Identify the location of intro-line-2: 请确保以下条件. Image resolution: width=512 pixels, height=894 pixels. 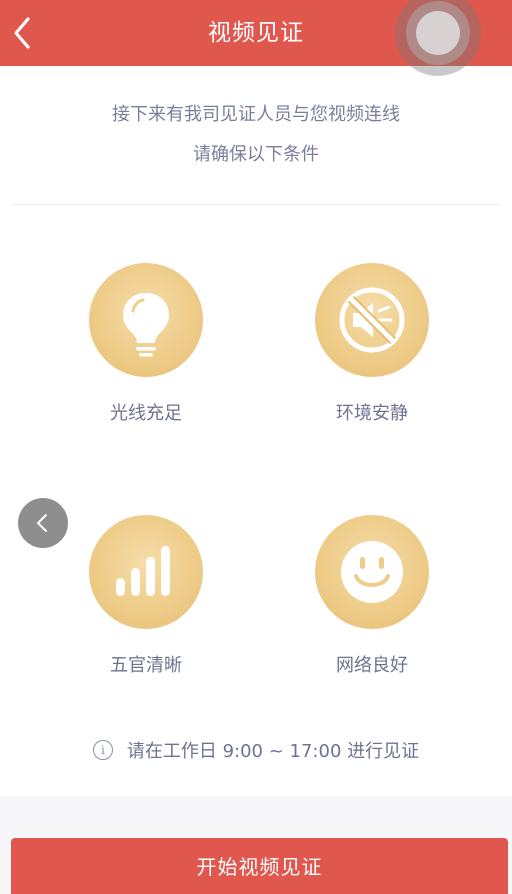
(256, 154).